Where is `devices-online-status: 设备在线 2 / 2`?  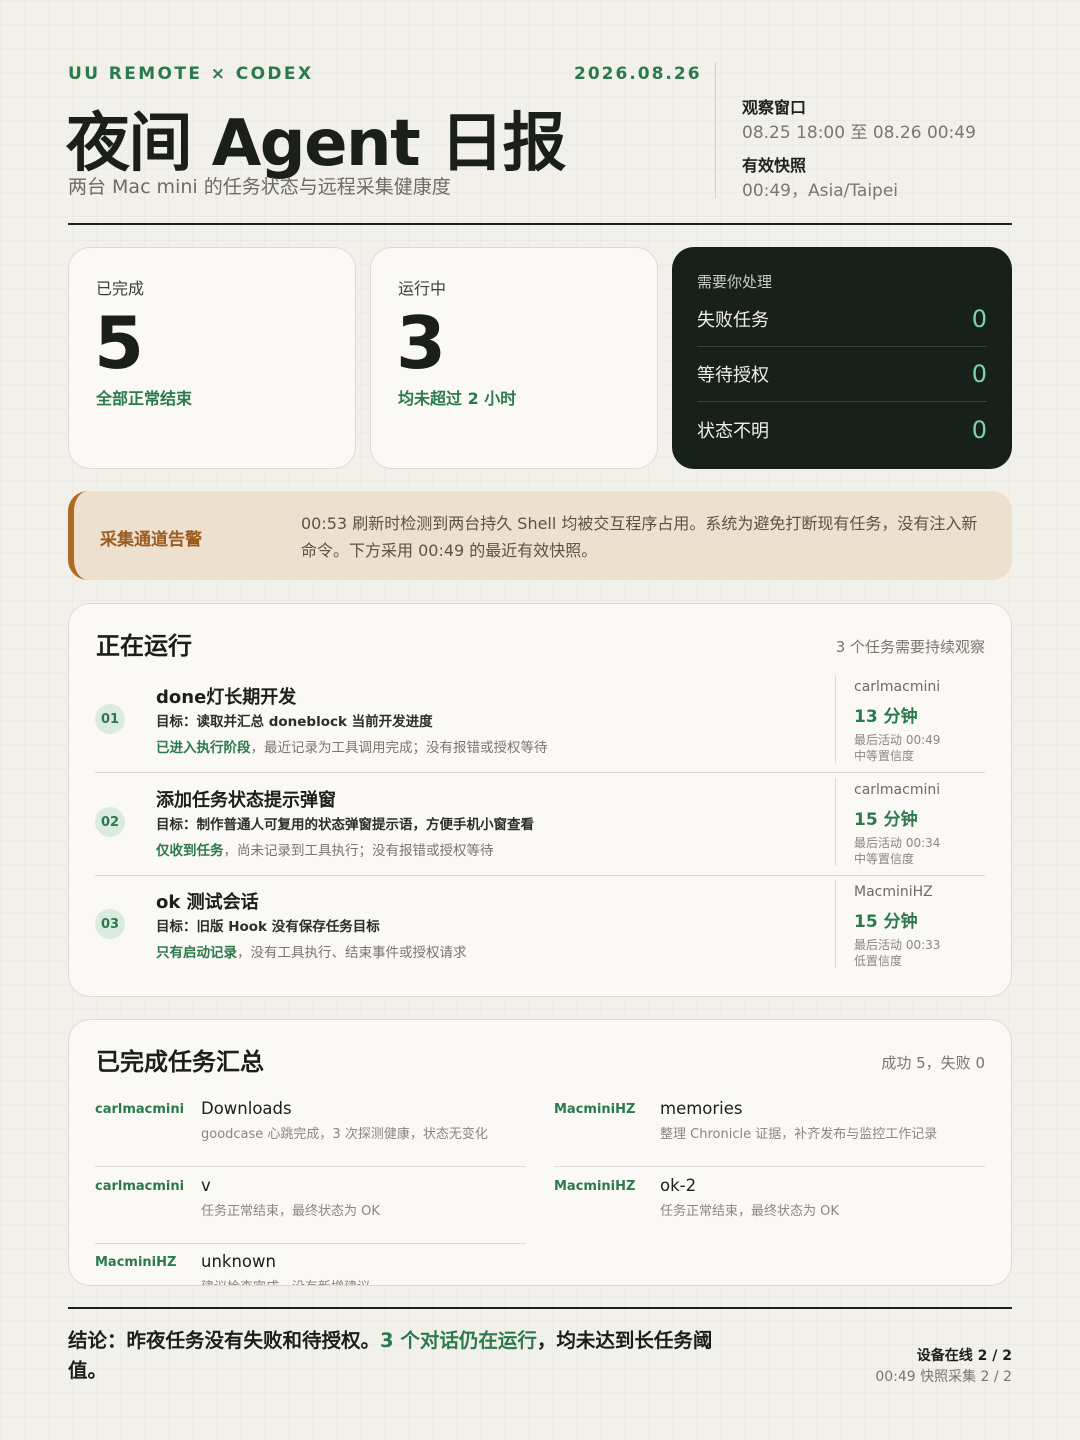 devices-online-status: 设备在线 2 / 2 is located at coordinates (964, 1356).